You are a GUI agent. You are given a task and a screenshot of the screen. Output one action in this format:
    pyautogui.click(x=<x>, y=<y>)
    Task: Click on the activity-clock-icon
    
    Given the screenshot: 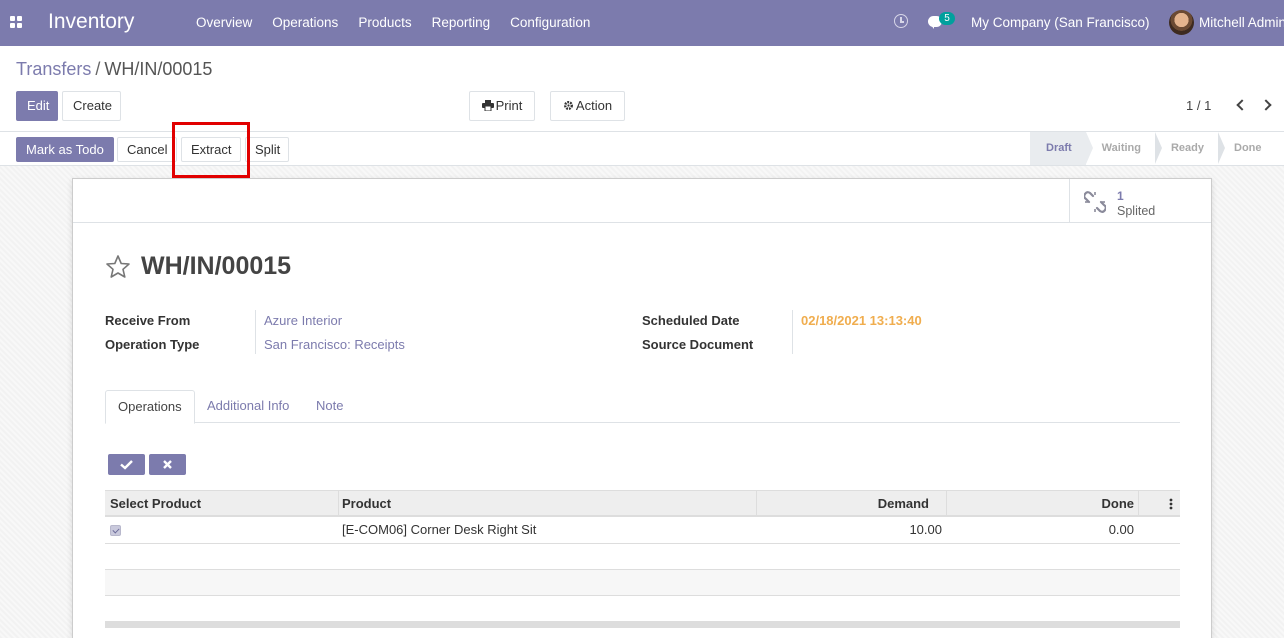 What is the action you would take?
    pyautogui.click(x=901, y=21)
    